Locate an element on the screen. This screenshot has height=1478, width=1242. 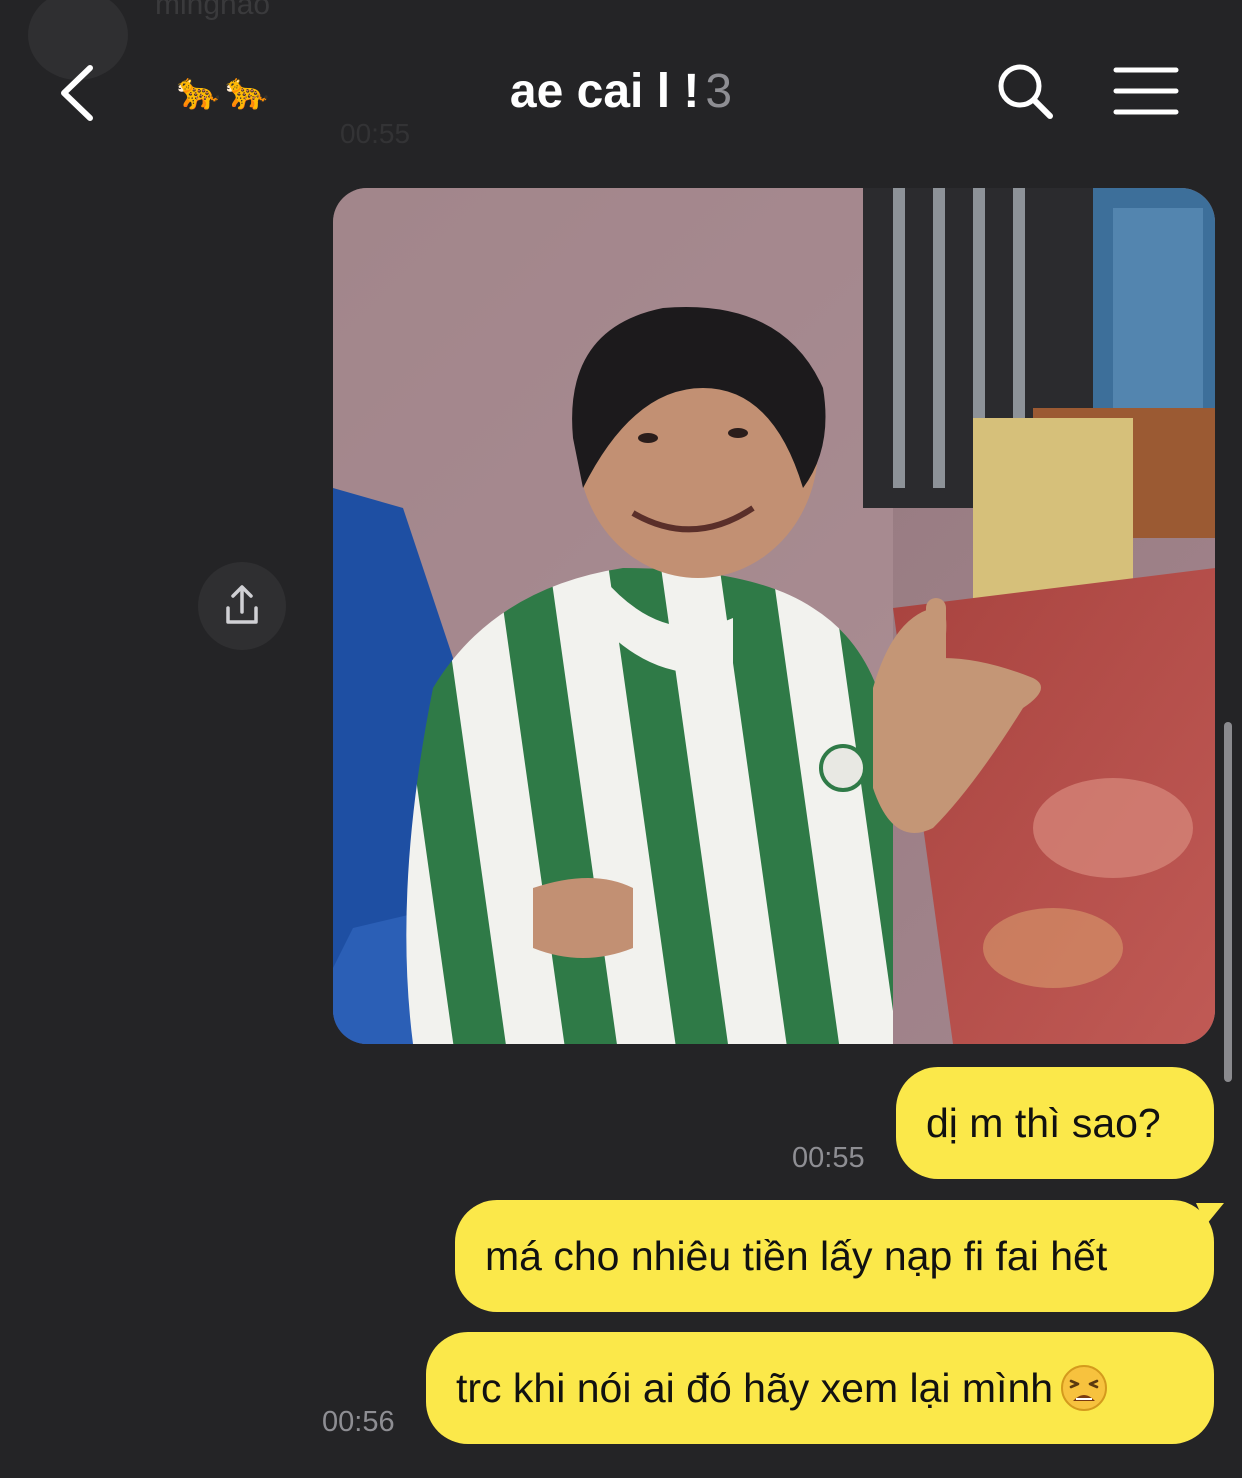
share-button is located at coordinates (242, 606).